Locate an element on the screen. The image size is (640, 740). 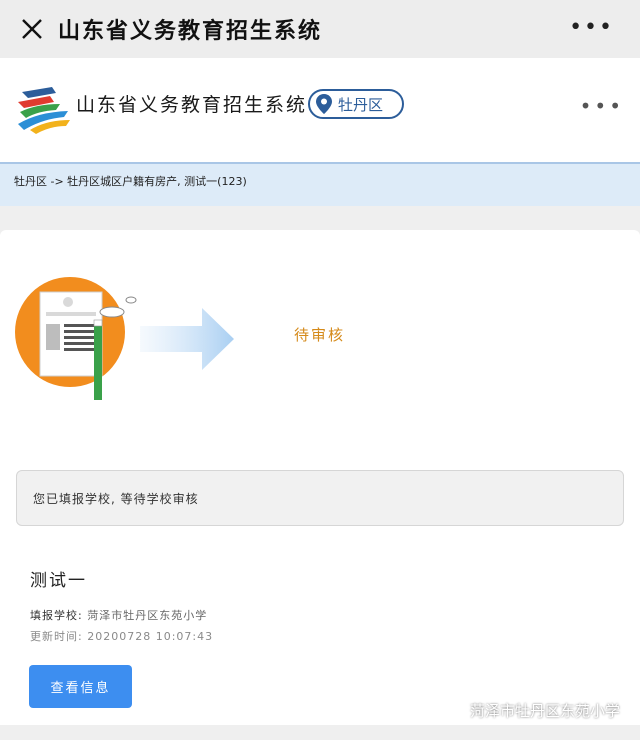
wechat-icon is located at coordinates (453, 710).